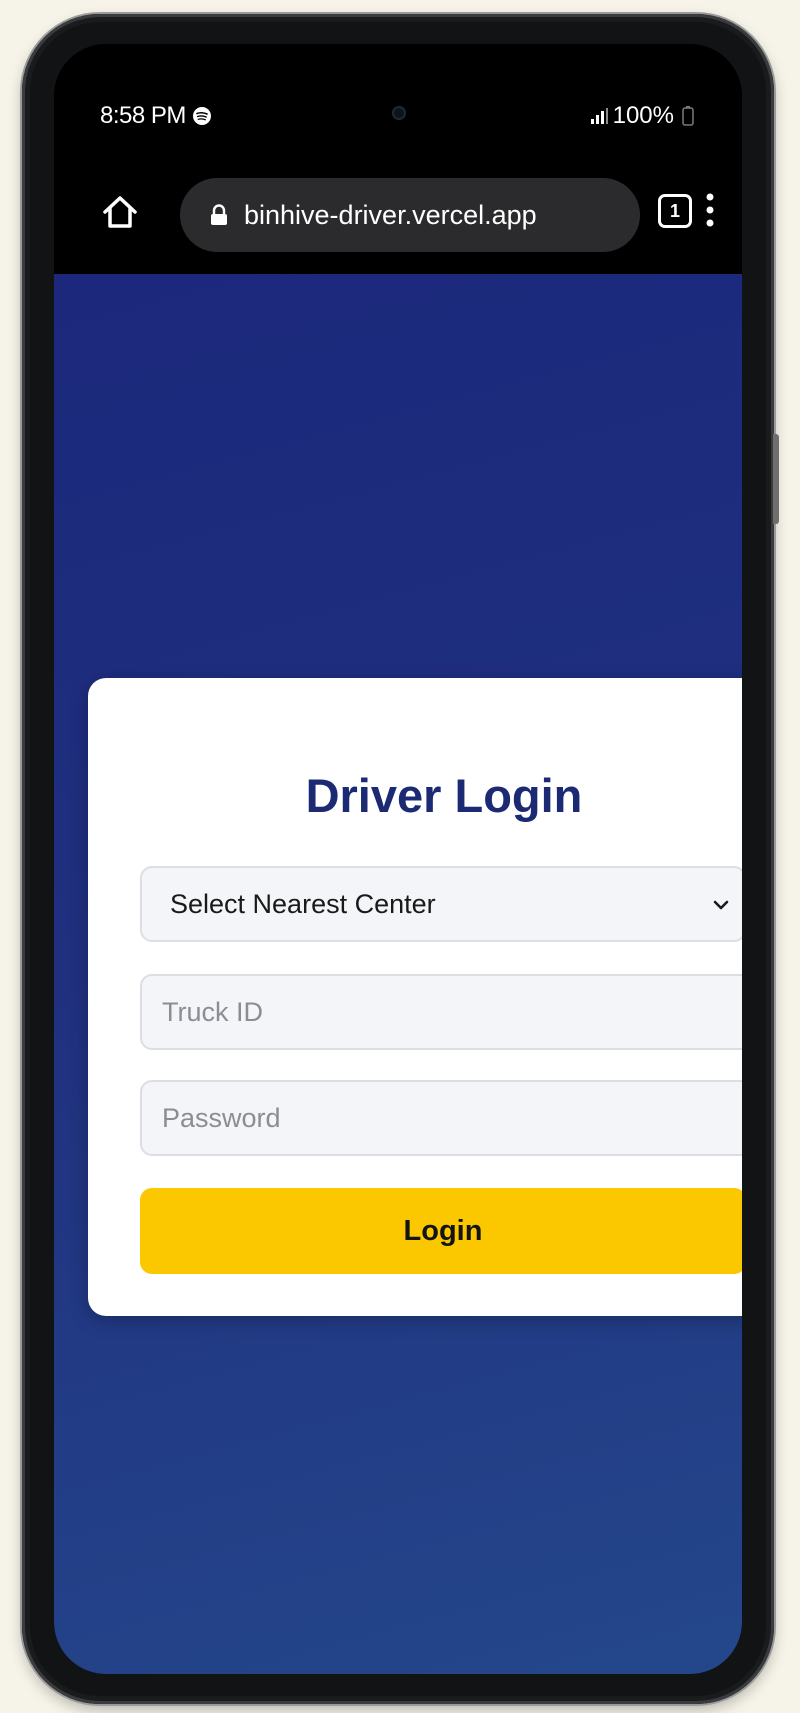 The width and height of the screenshot is (800, 1713). I want to click on url-bar: binhive-driver.vercel.app, so click(410, 215).